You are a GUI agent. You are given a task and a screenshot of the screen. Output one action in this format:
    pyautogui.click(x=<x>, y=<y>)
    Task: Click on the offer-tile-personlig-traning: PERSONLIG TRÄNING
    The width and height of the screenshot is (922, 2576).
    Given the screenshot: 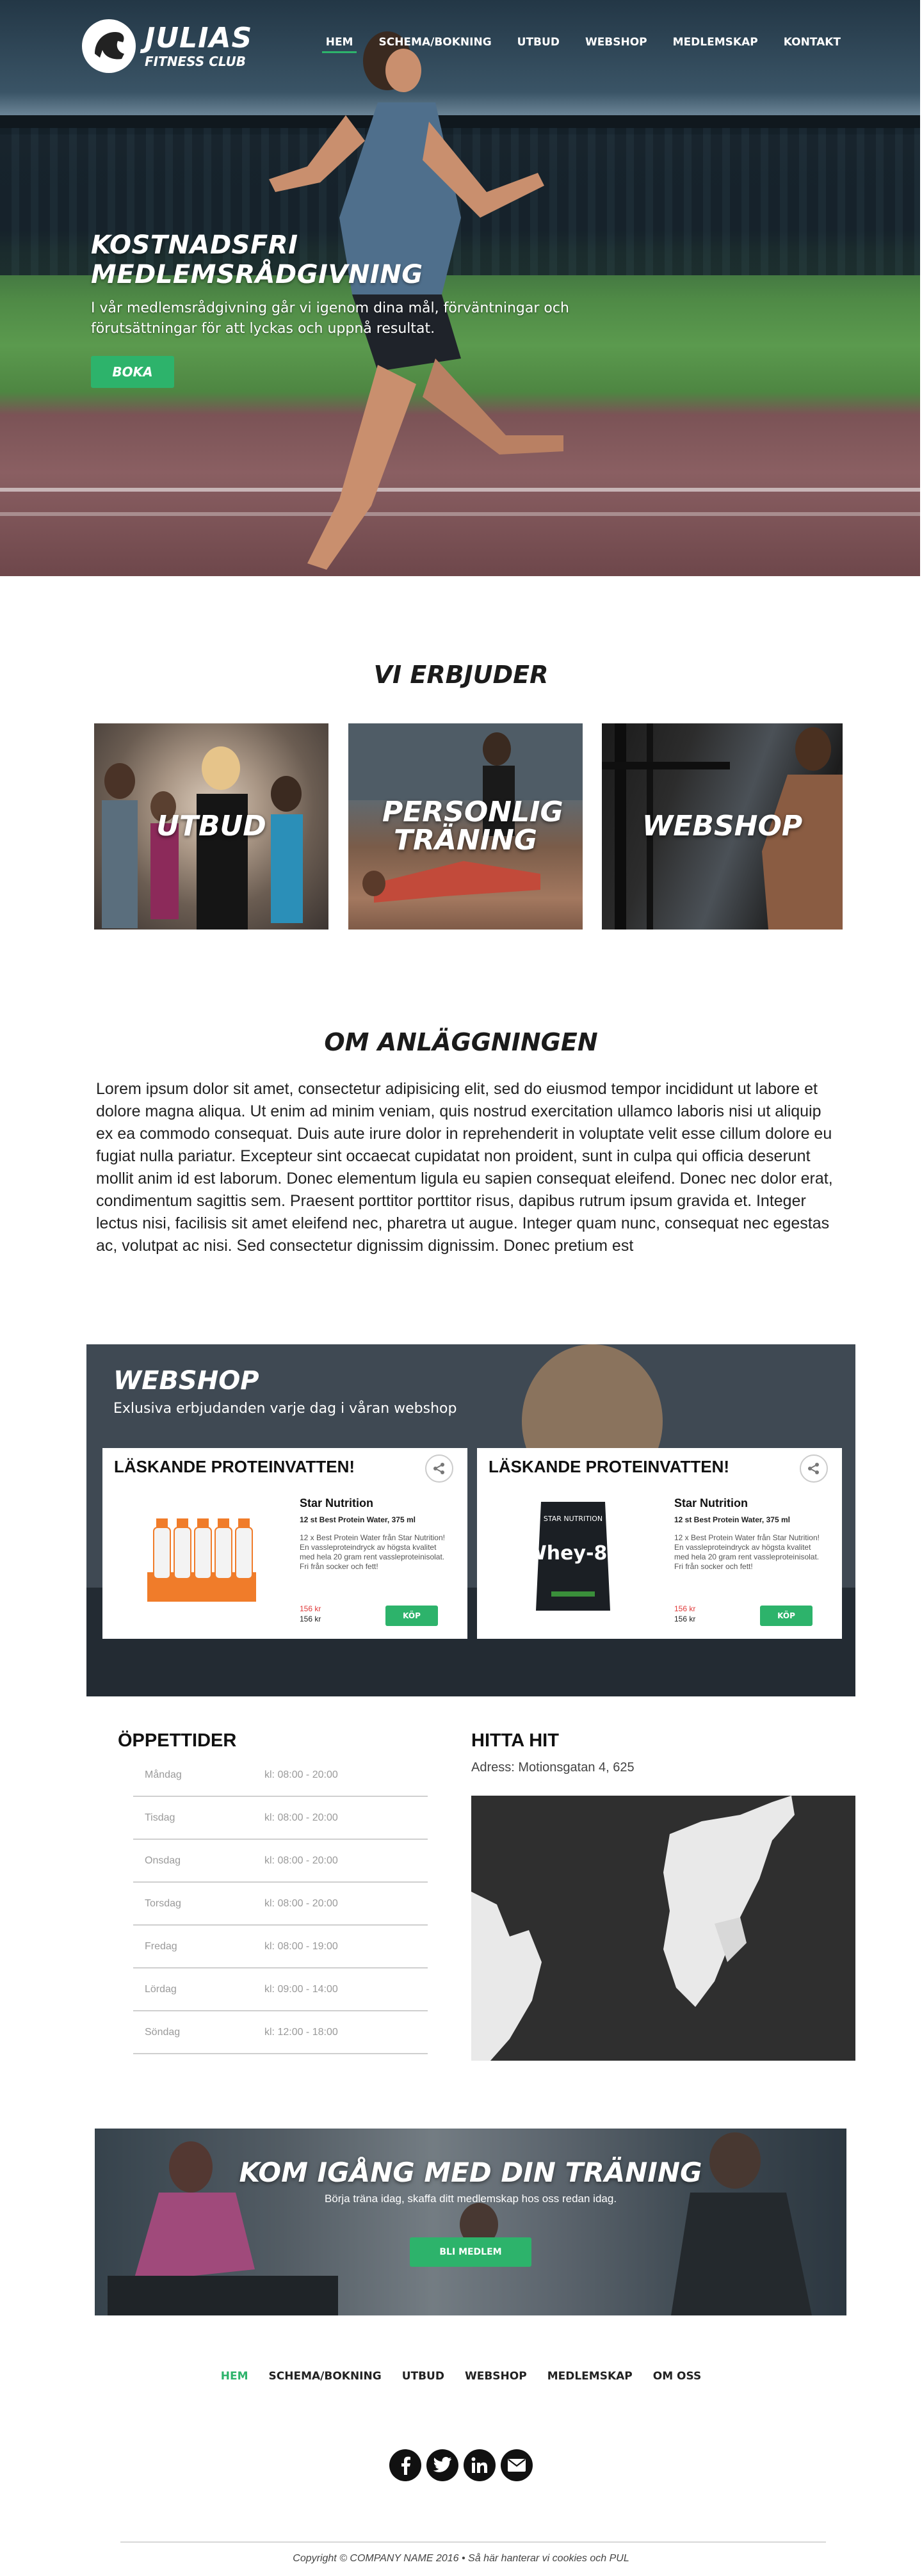 What is the action you would take?
    pyautogui.click(x=465, y=826)
    